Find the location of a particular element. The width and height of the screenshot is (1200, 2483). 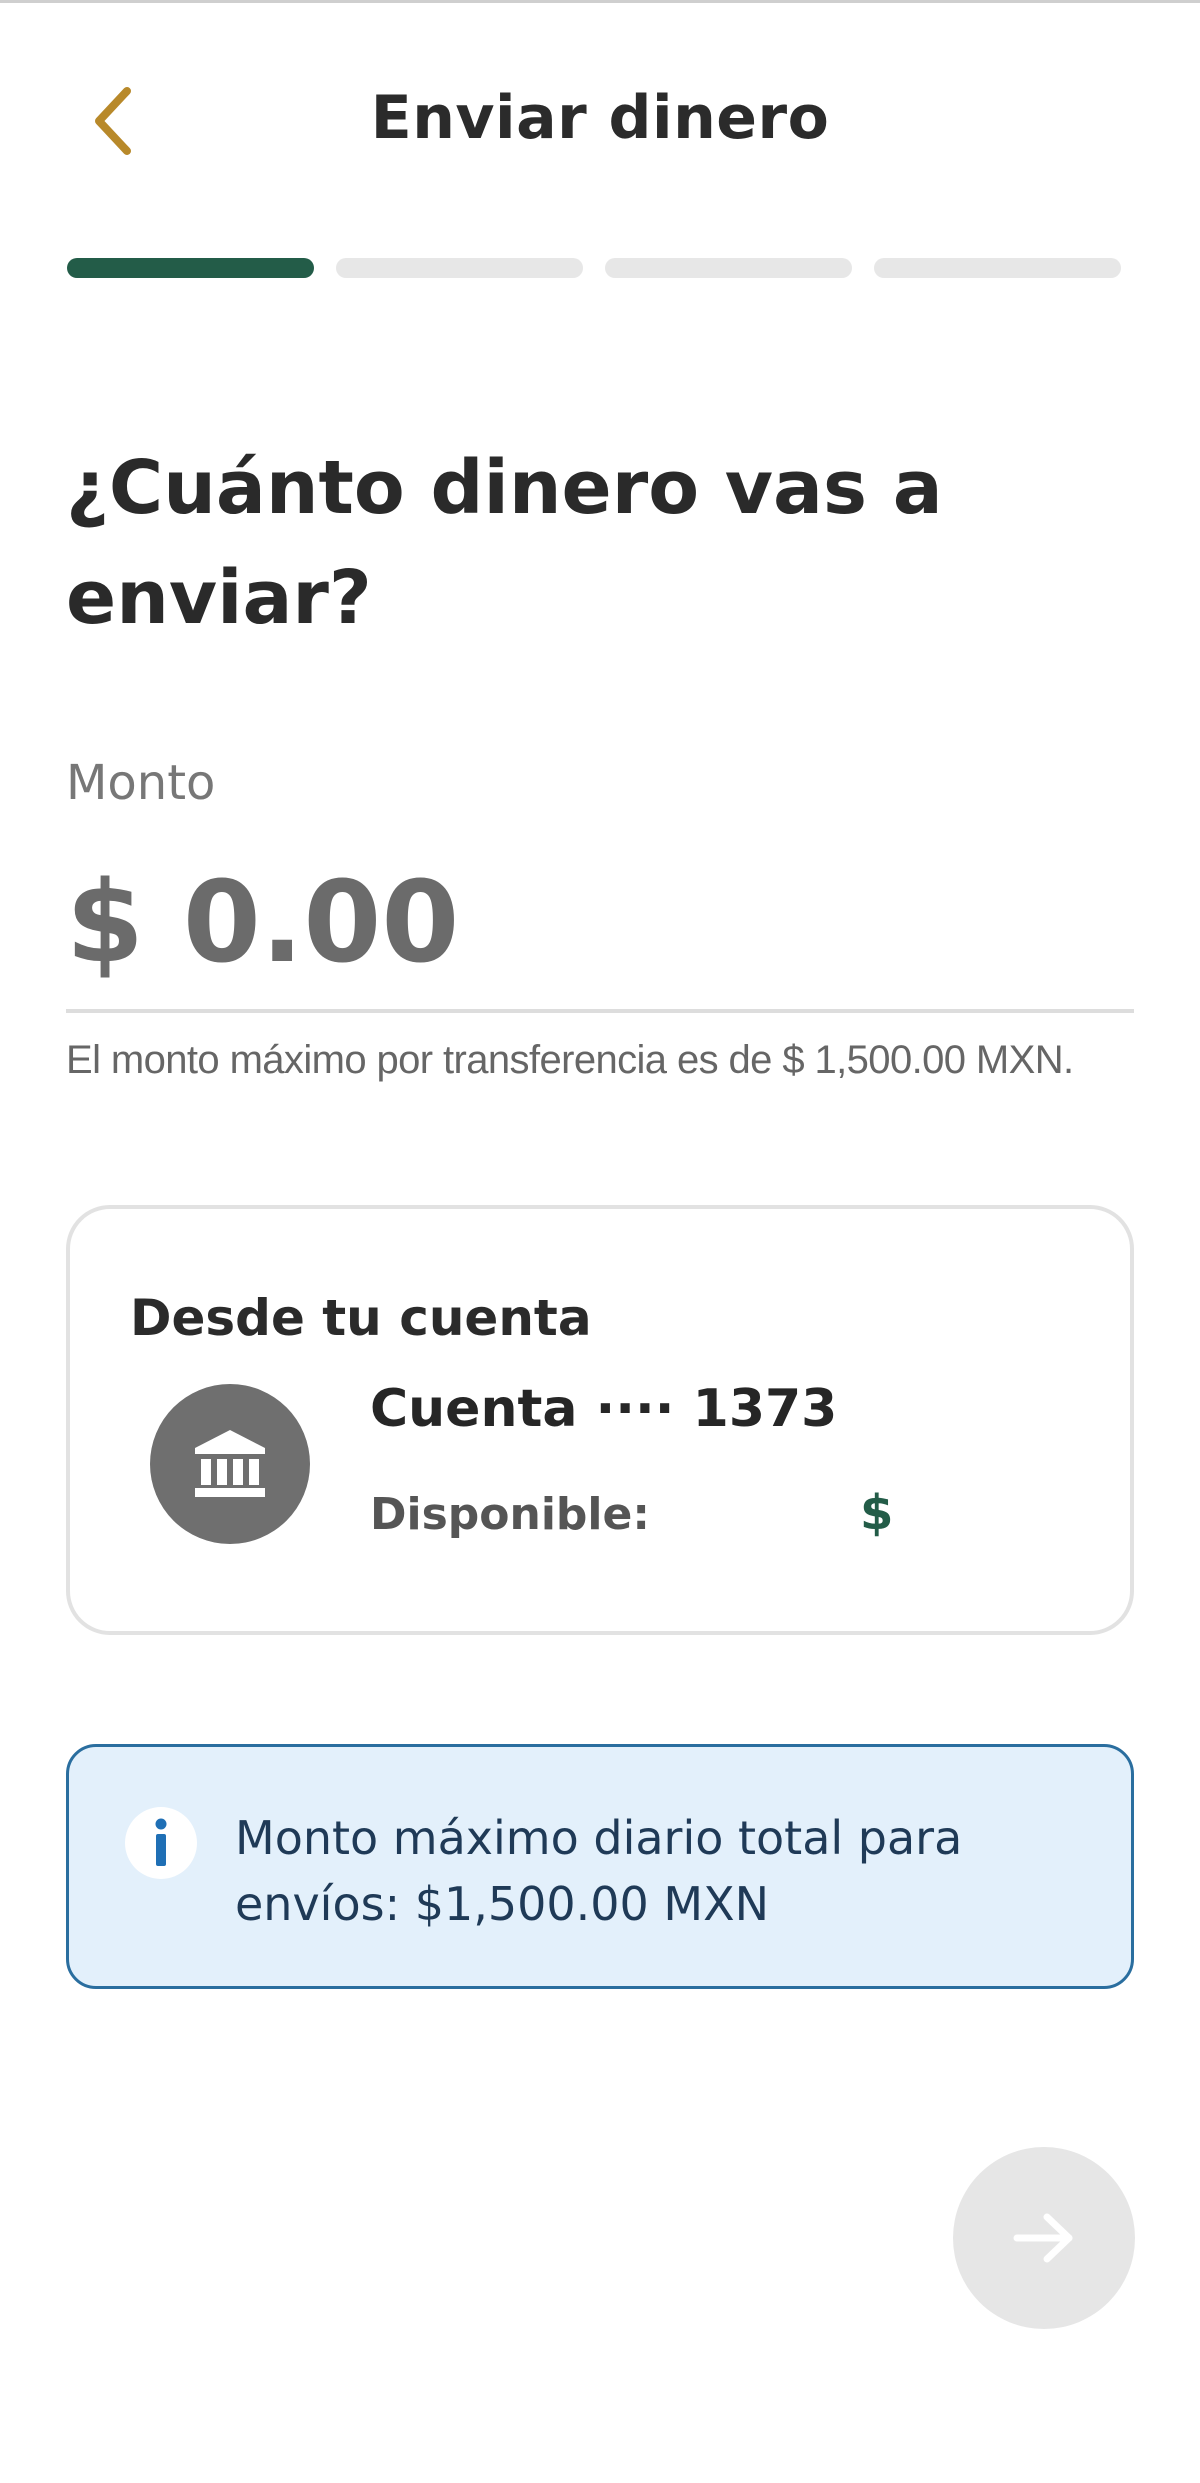

available-balance: $ is located at coordinates (877, 1513).